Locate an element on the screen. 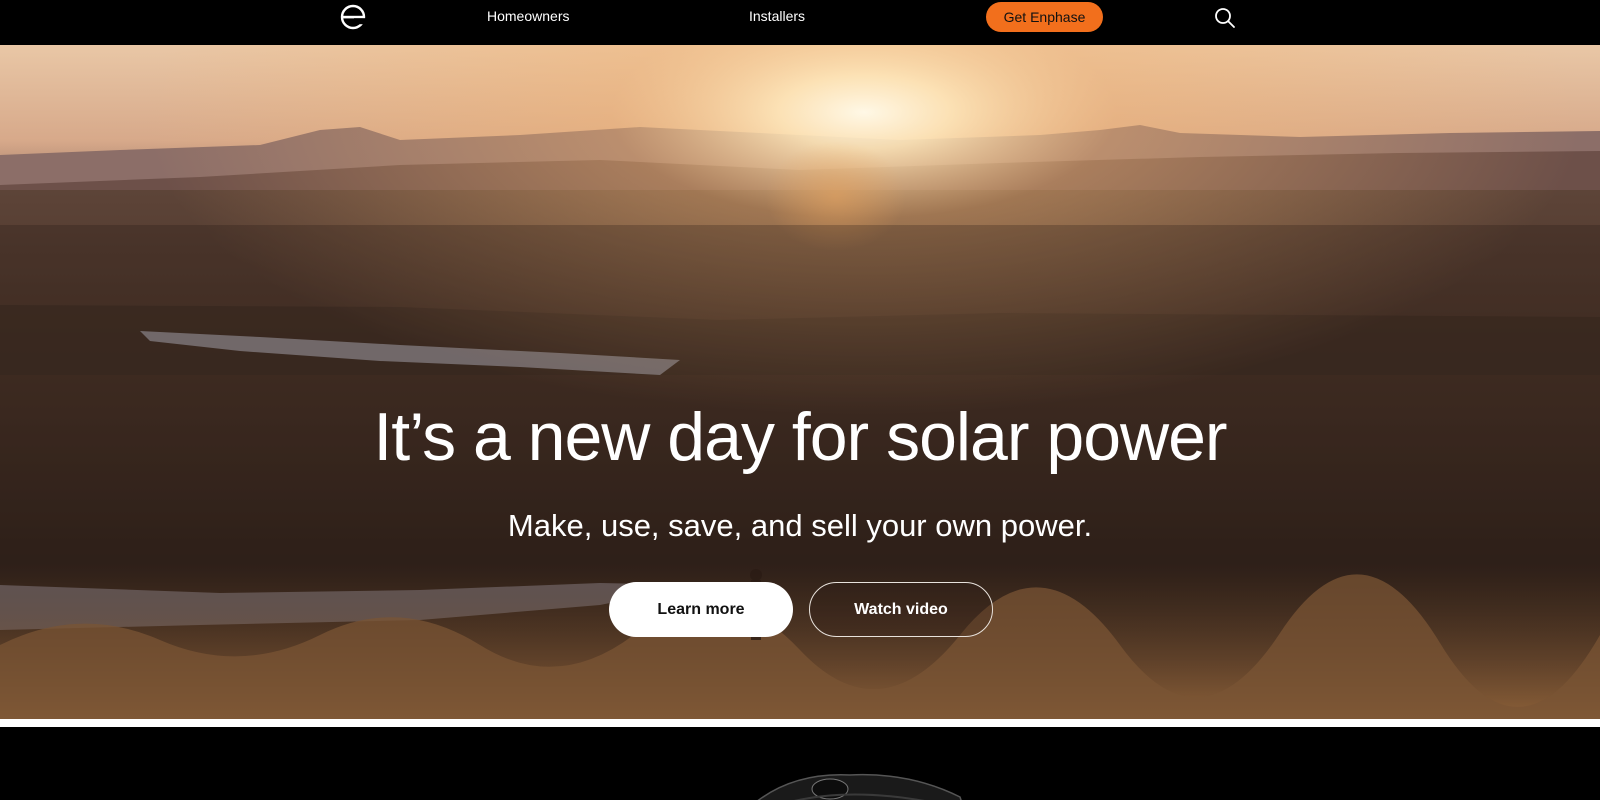 Image resolution: width=1600 pixels, height=800 pixels. product-section is located at coordinates (800, 763).